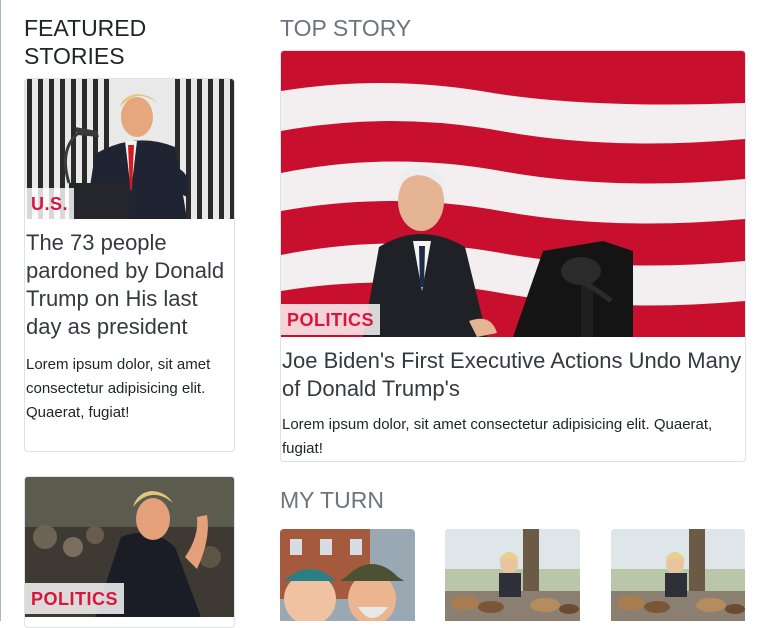 Image resolution: width=769 pixels, height=628 pixels. I want to click on two-men-laughing-photo, so click(347, 575).